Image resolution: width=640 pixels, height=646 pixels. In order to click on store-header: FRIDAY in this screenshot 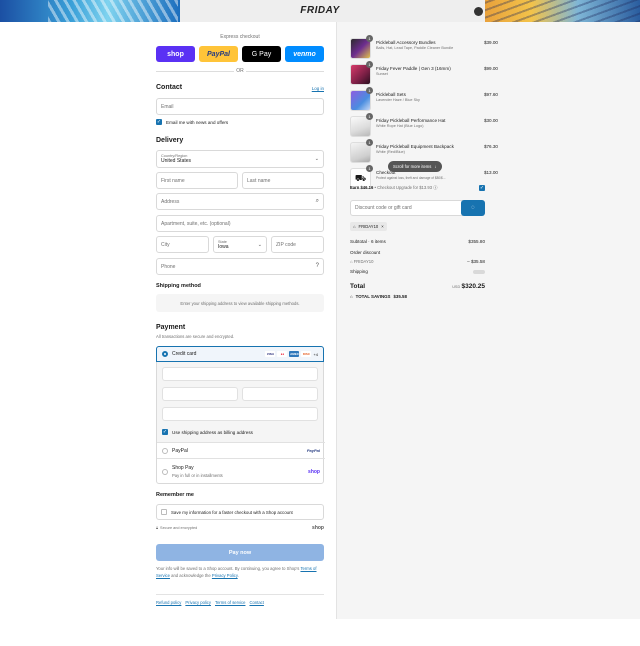, I will do `click(320, 11)`.